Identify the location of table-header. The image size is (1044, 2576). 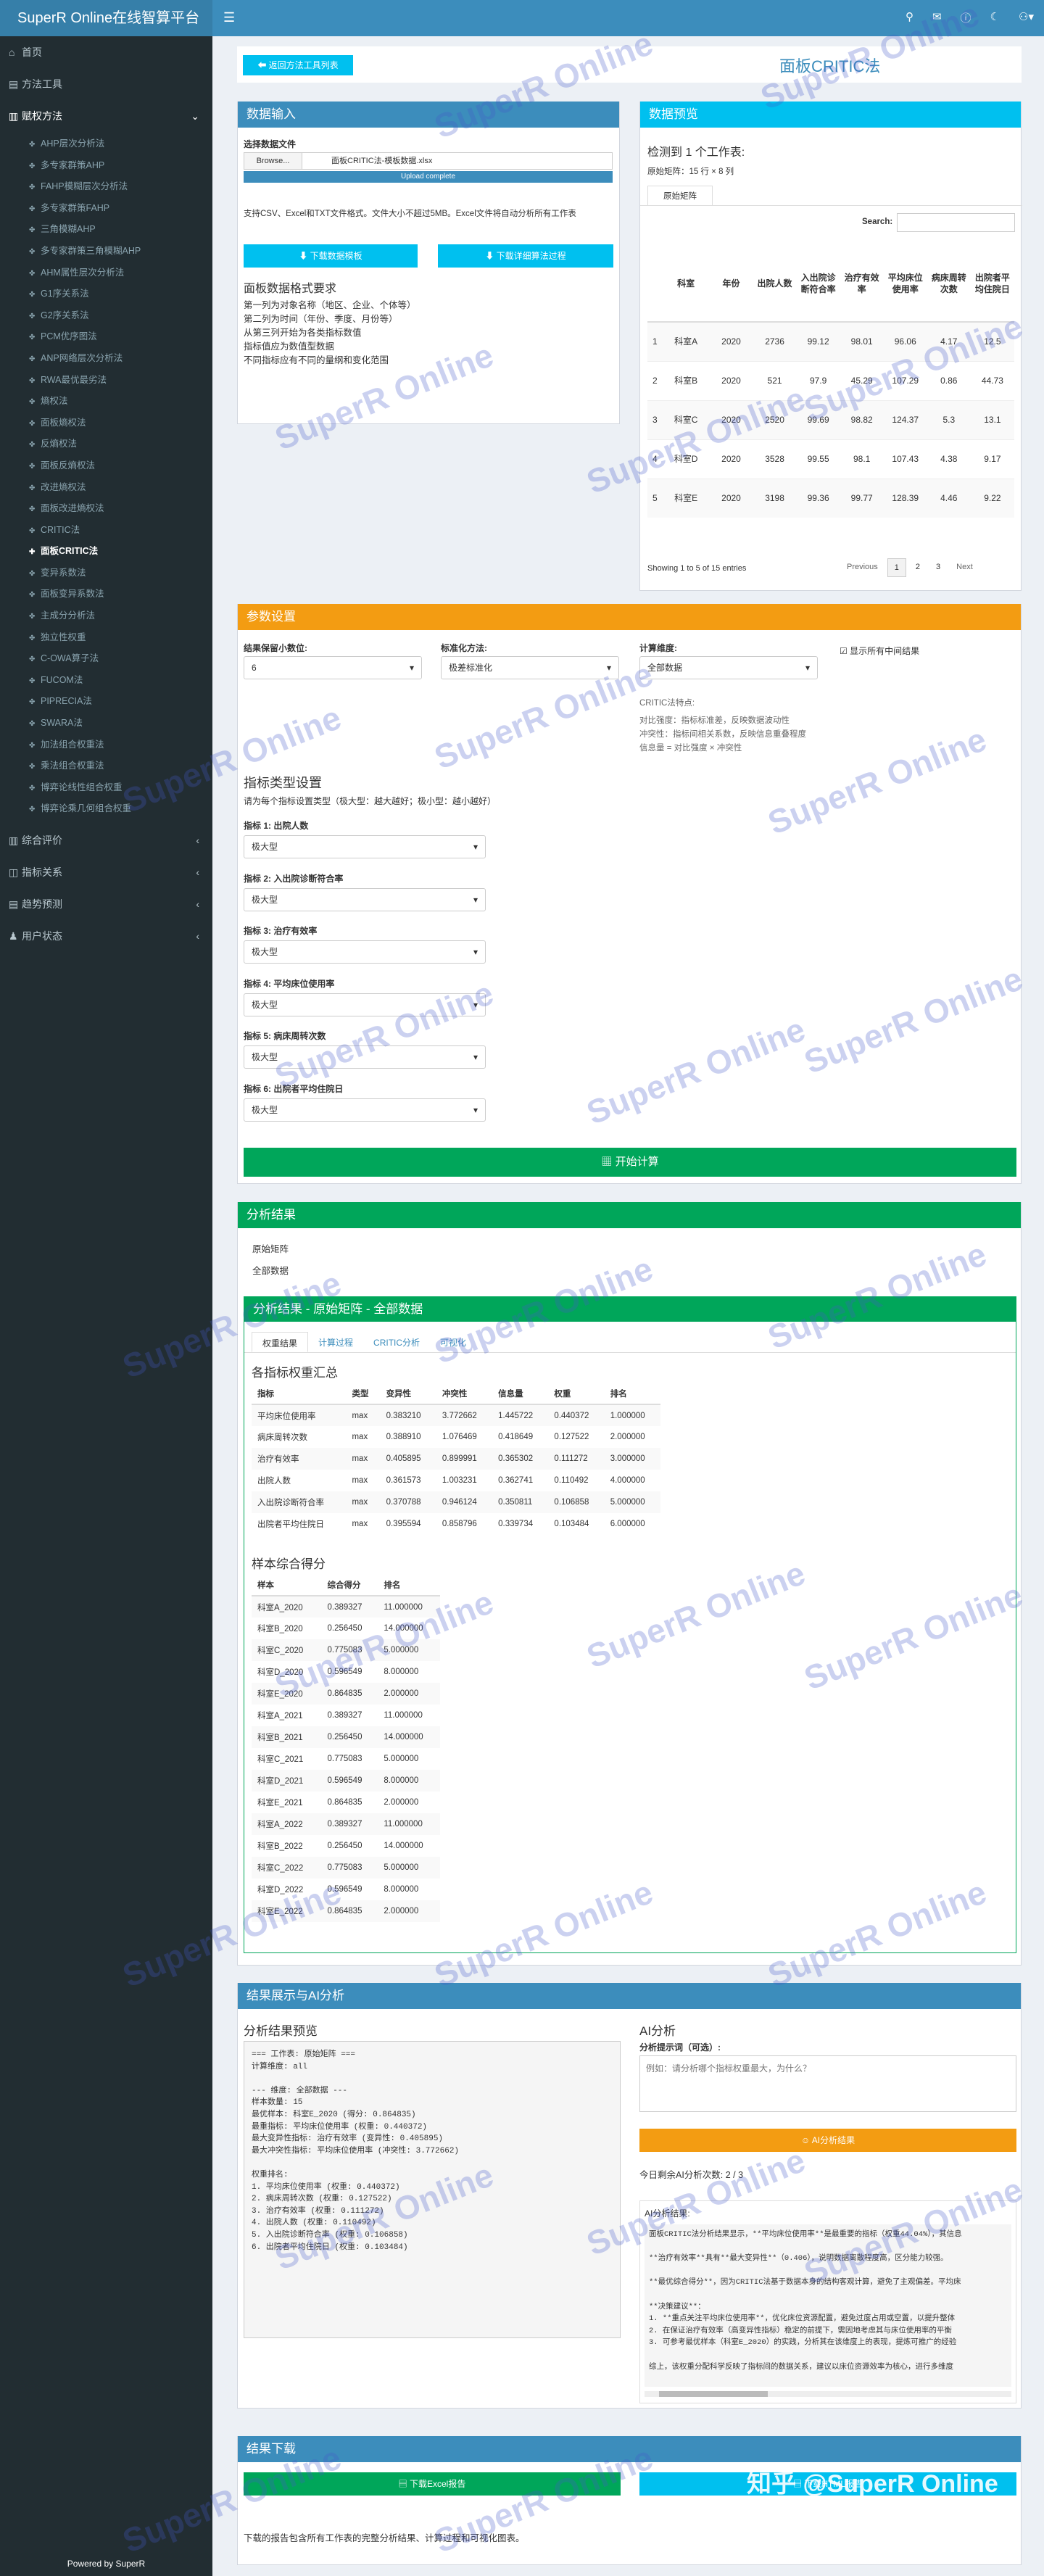
(655, 284).